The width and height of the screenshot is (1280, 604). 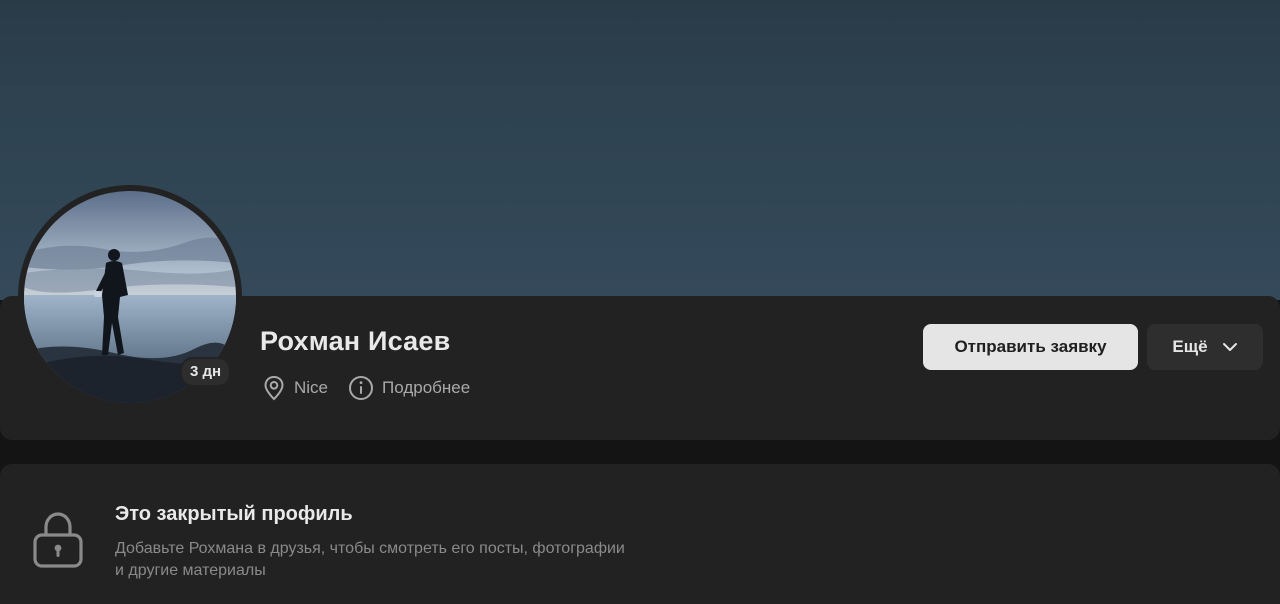 What do you see at coordinates (58, 541) in the screenshot?
I see `lock-icon` at bounding box center [58, 541].